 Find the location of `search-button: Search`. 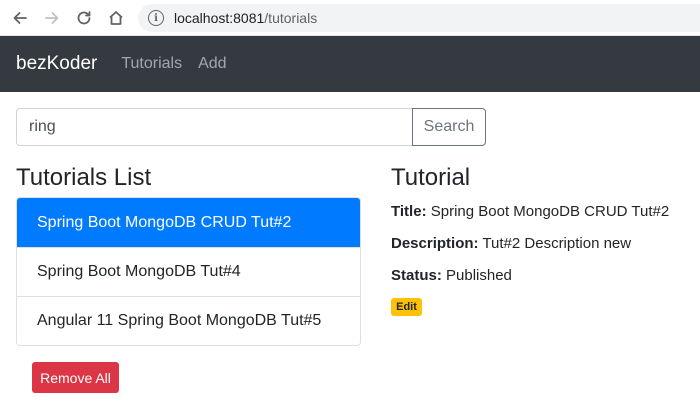

search-button: Search is located at coordinates (449, 127).